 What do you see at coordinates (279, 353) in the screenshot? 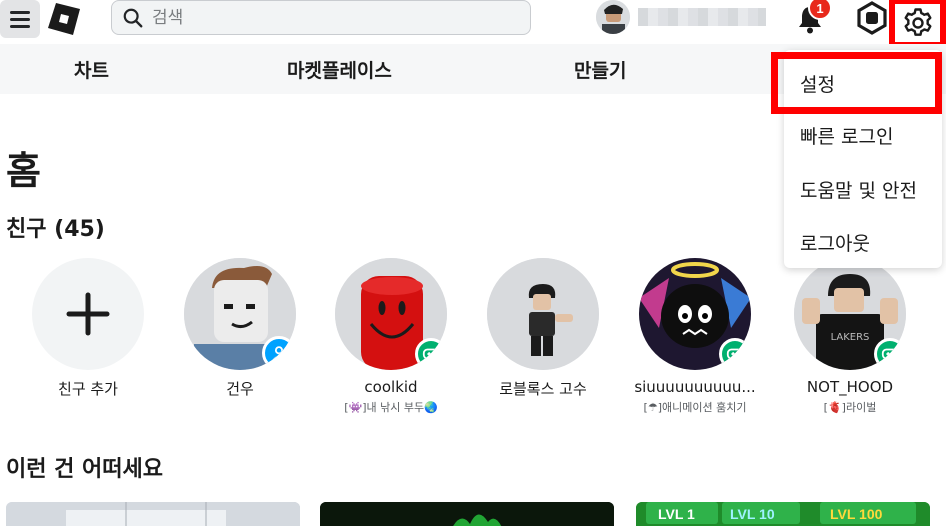
I see `online-status-icon` at bounding box center [279, 353].